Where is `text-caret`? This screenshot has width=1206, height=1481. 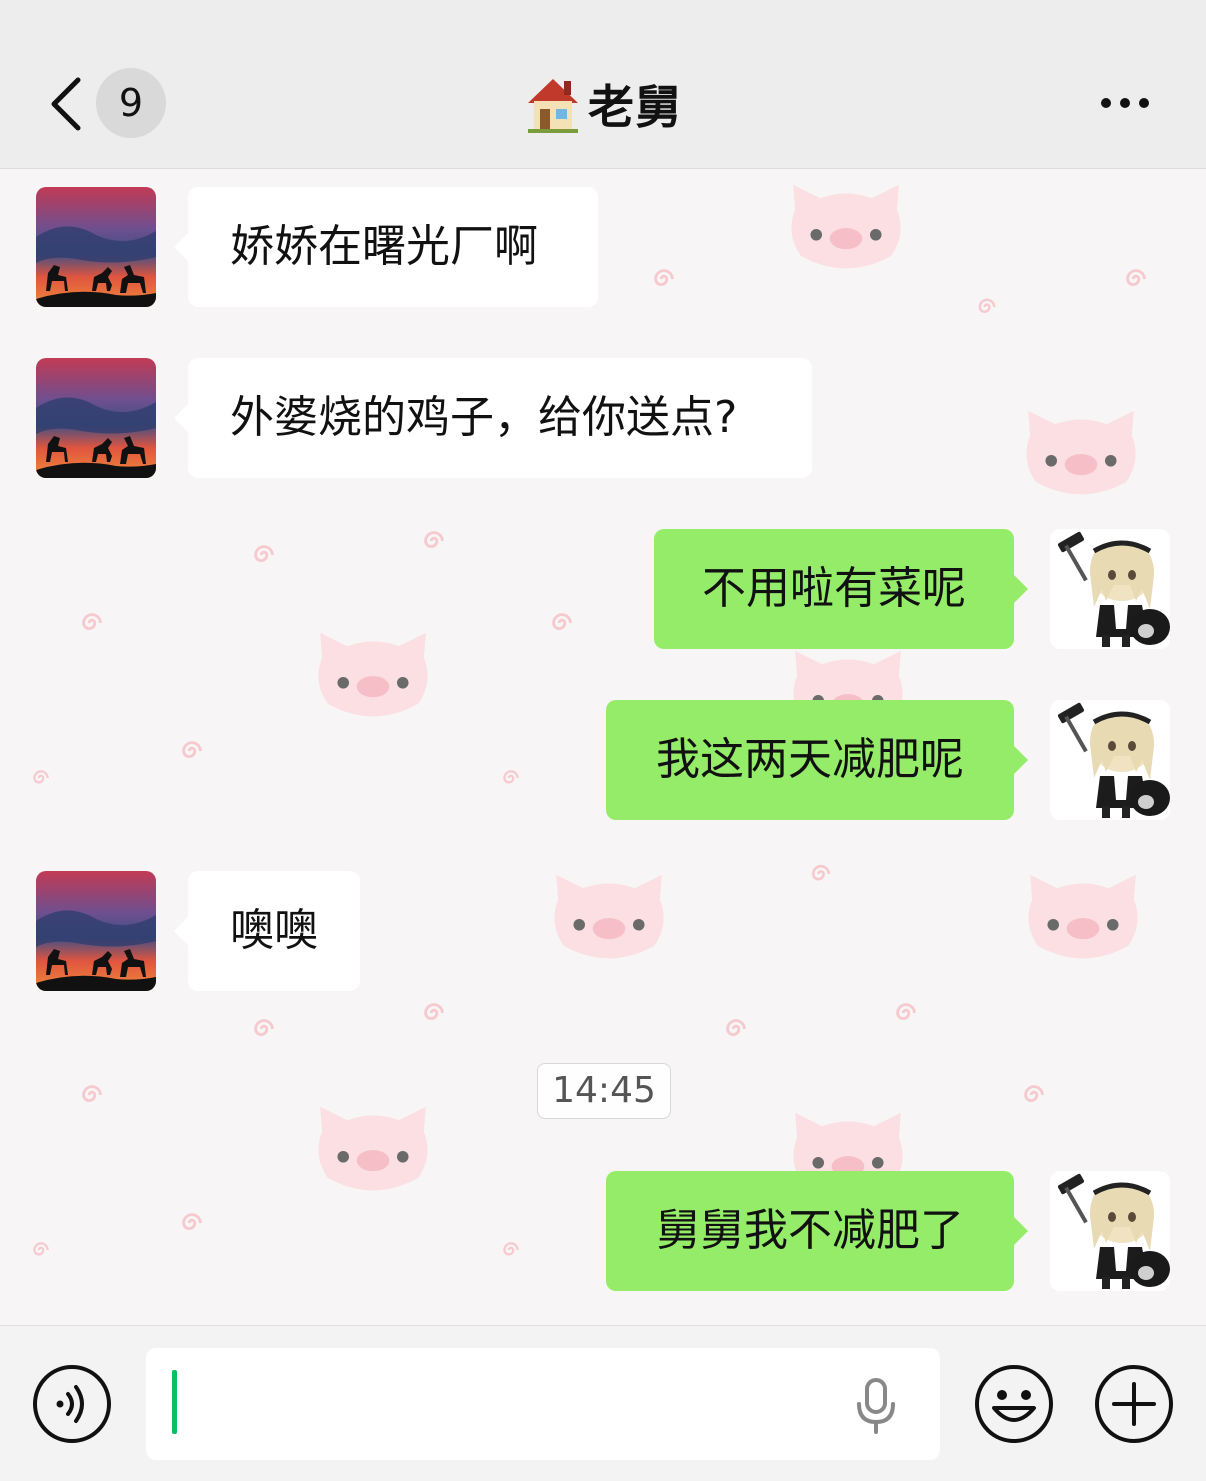
text-caret is located at coordinates (174, 1402).